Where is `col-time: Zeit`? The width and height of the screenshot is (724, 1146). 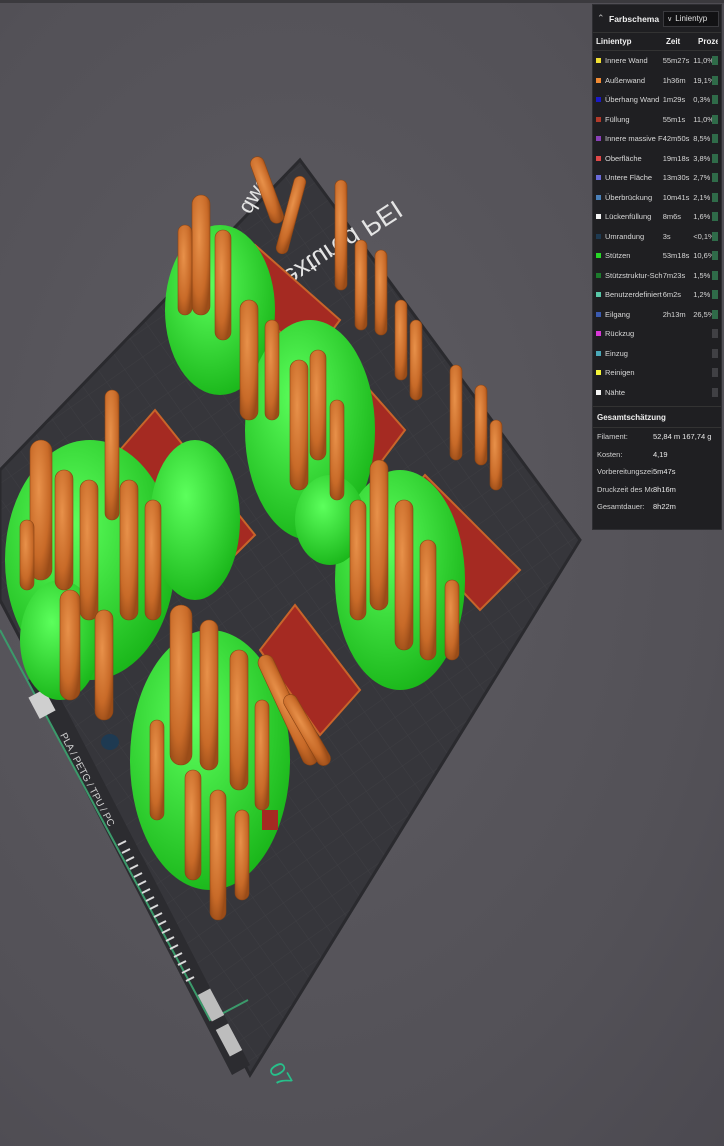
col-time: Zeit is located at coordinates (673, 41).